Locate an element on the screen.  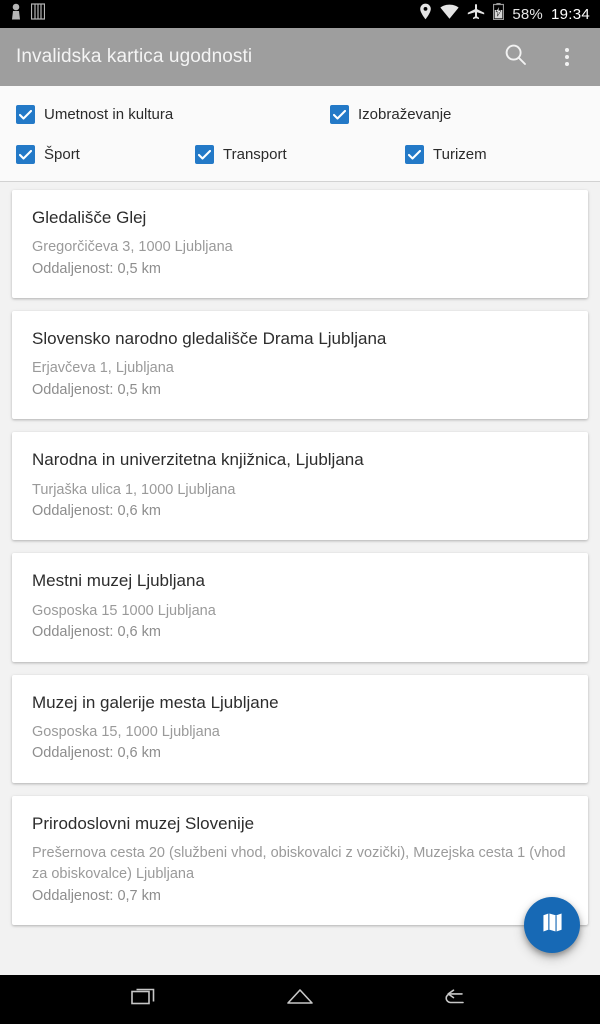
venue-name: Muzej in galerije mesta Ljubljane is located at coordinates (155, 702).